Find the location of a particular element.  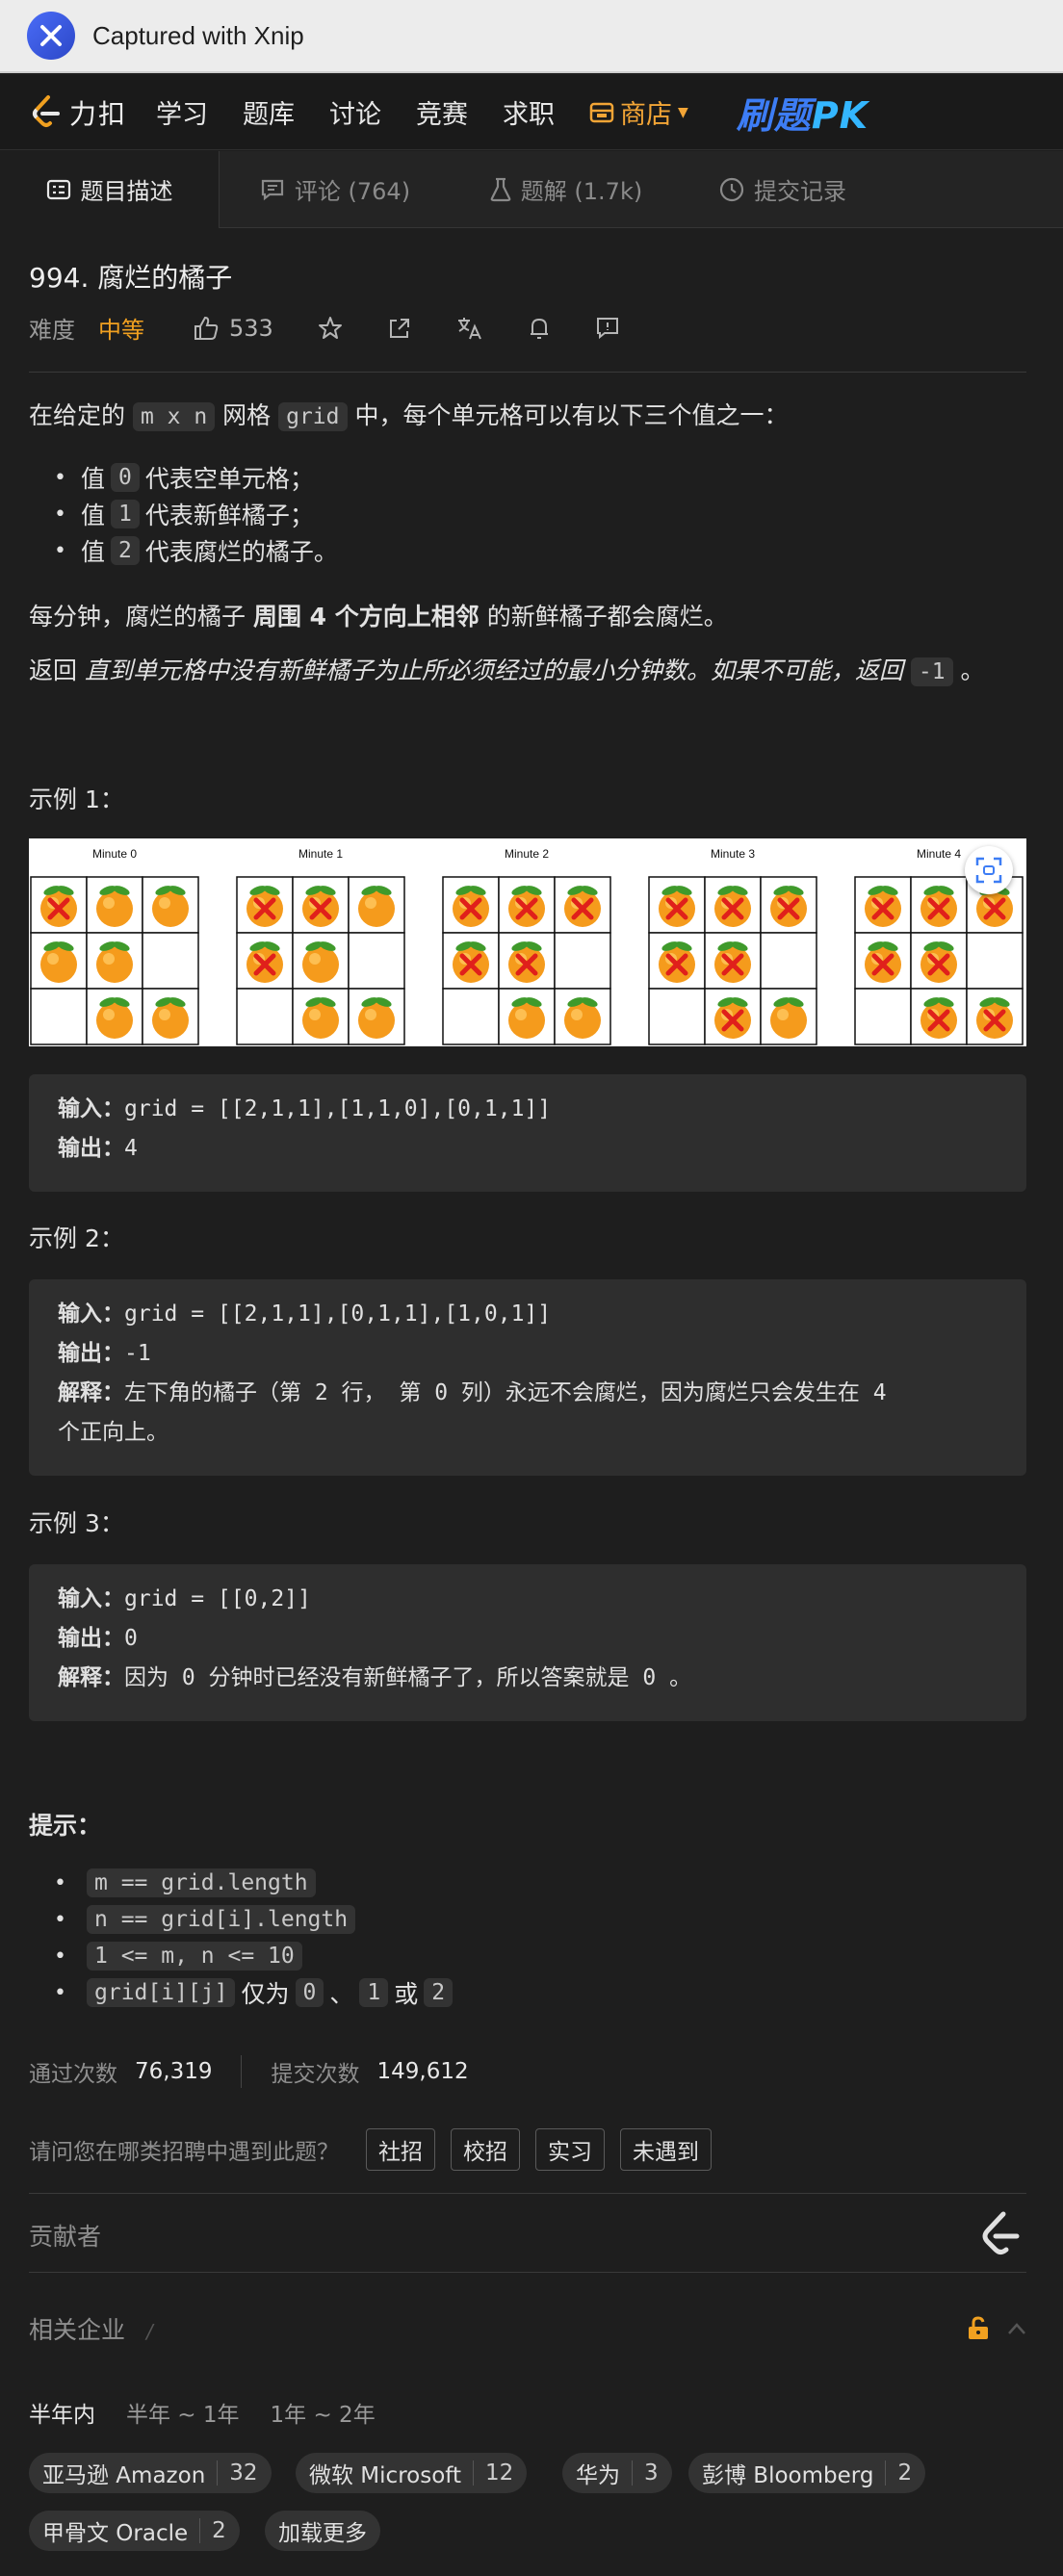

load-more-button: 加载更多 is located at coordinates (322, 2531).